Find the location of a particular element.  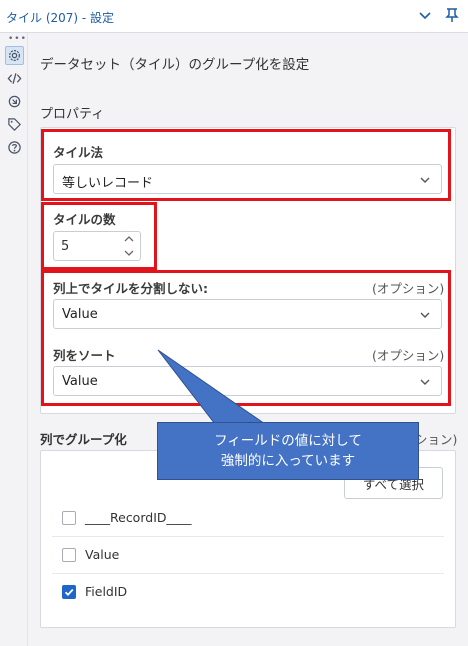

list-item: ____RecordID____ is located at coordinates (248, 518).